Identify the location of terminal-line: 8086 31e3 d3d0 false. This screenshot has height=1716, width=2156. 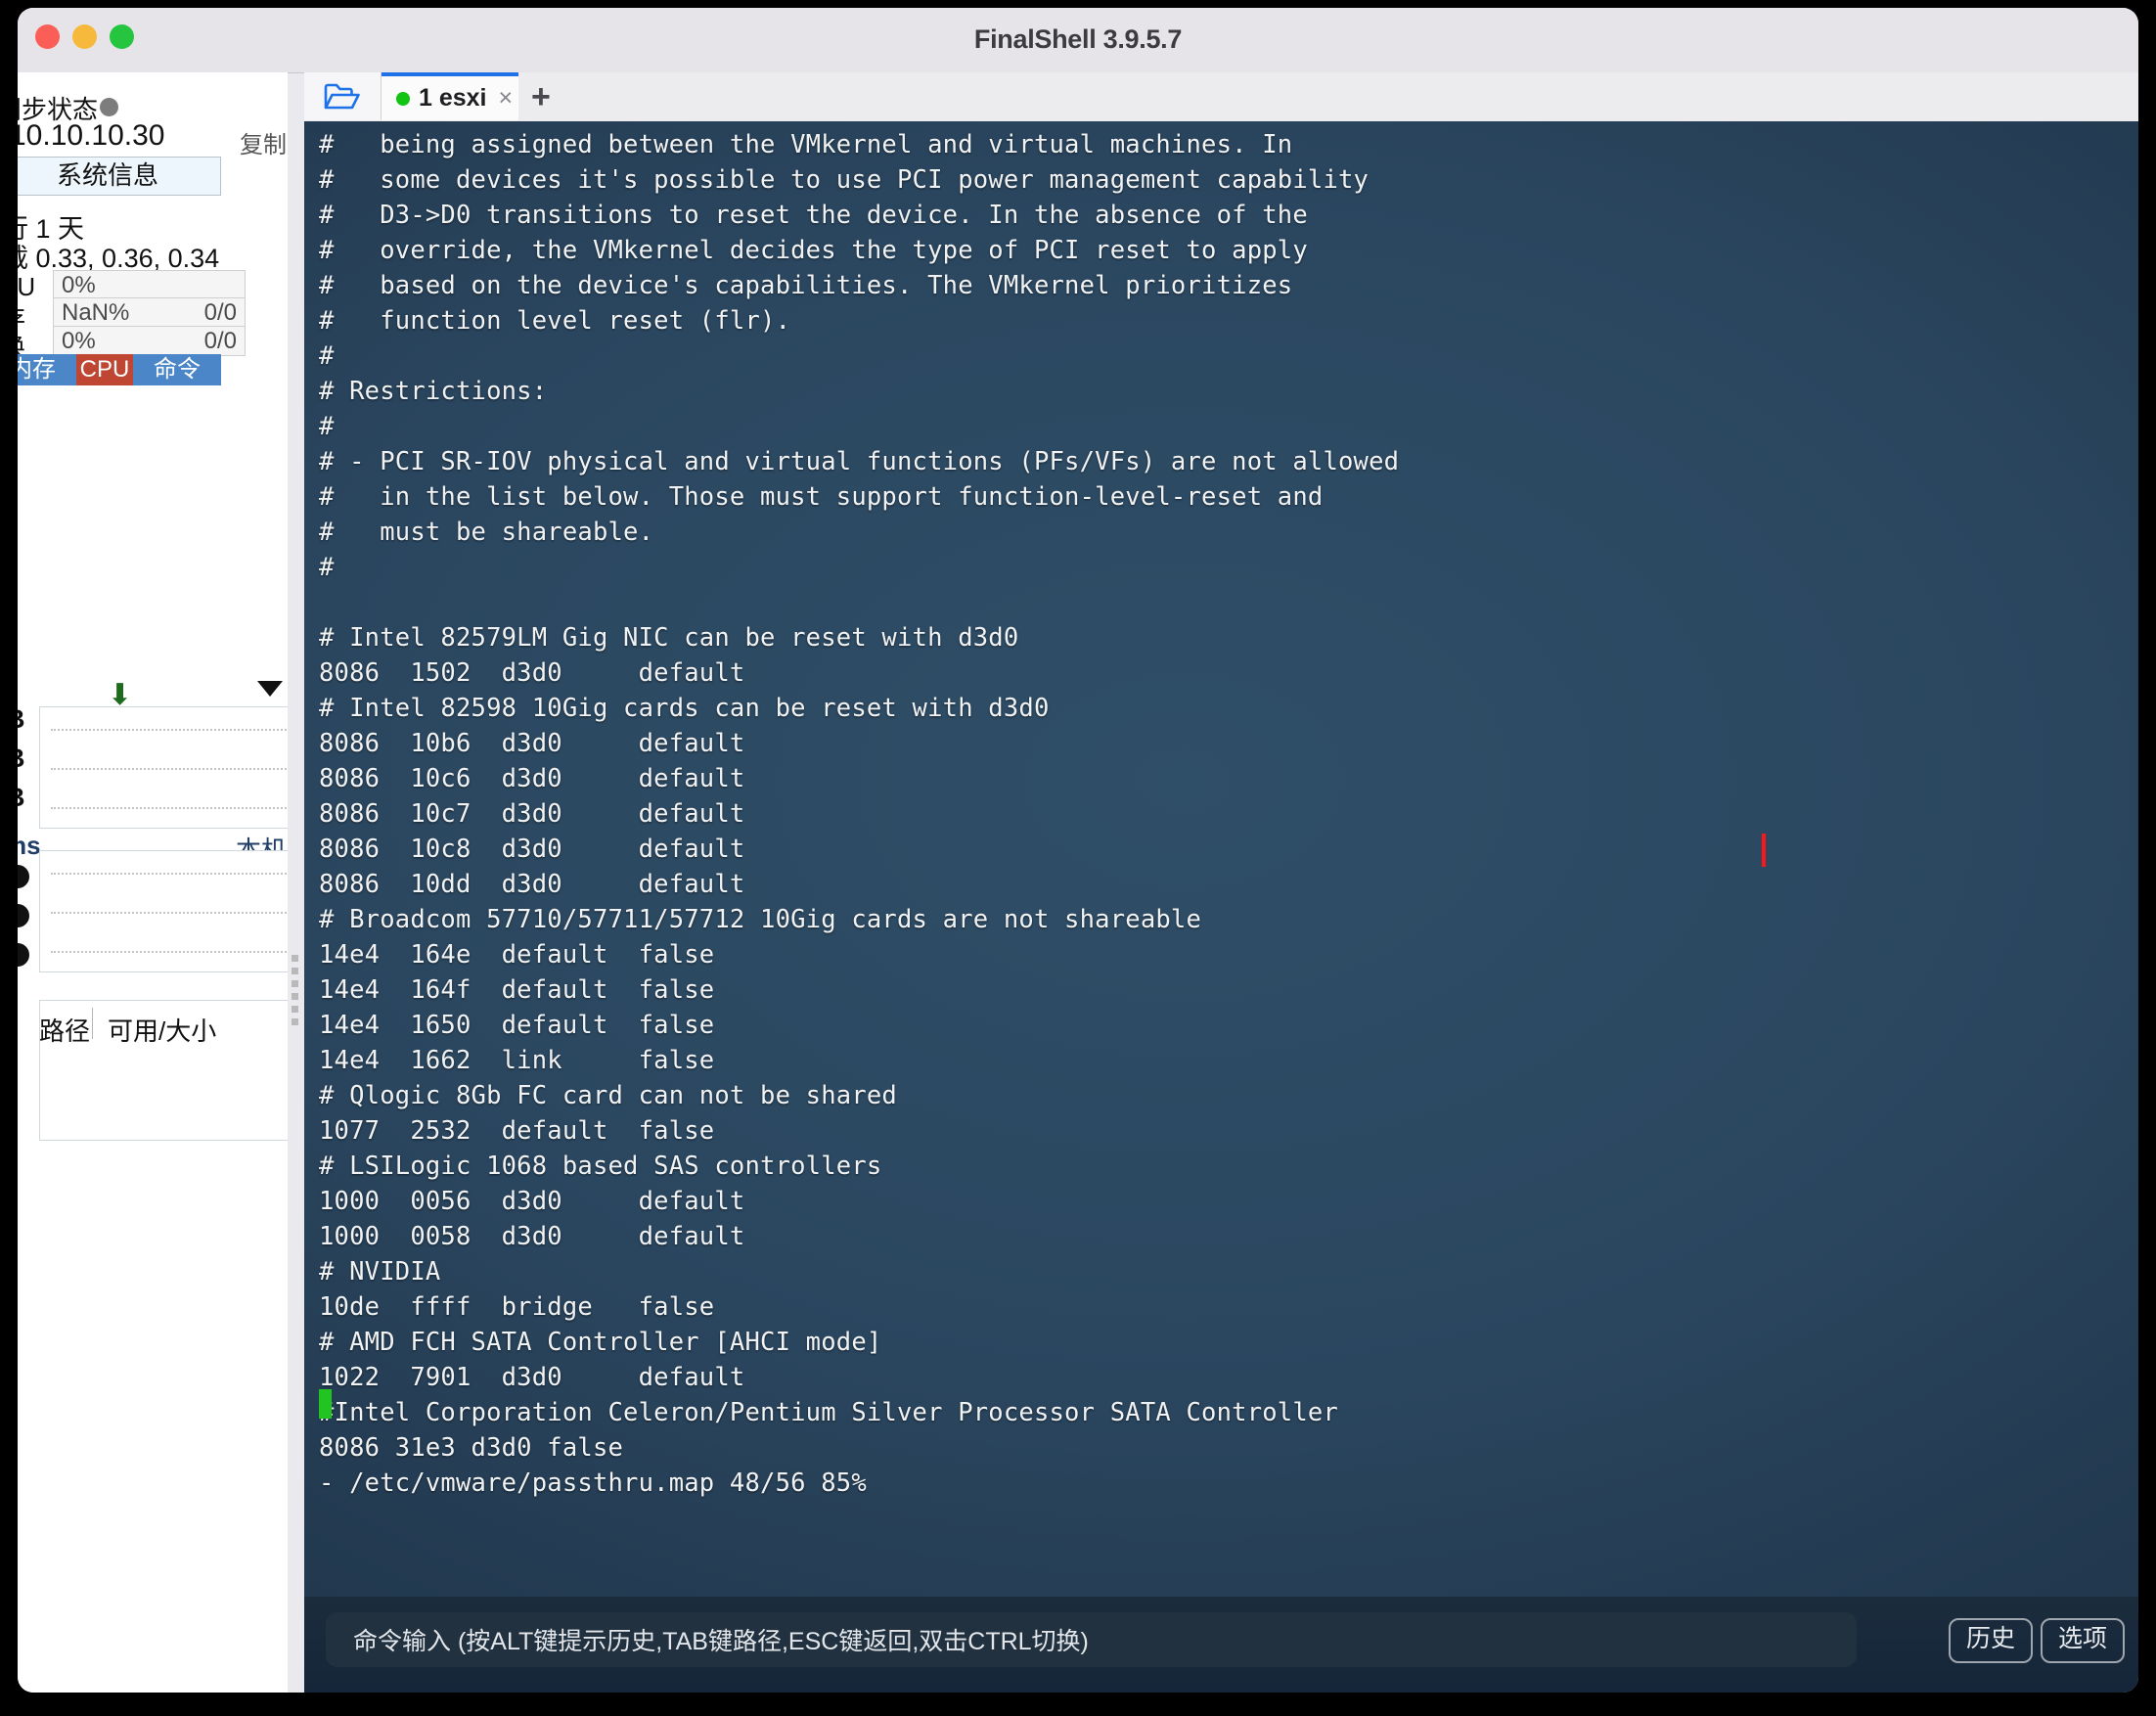
(471, 1448).